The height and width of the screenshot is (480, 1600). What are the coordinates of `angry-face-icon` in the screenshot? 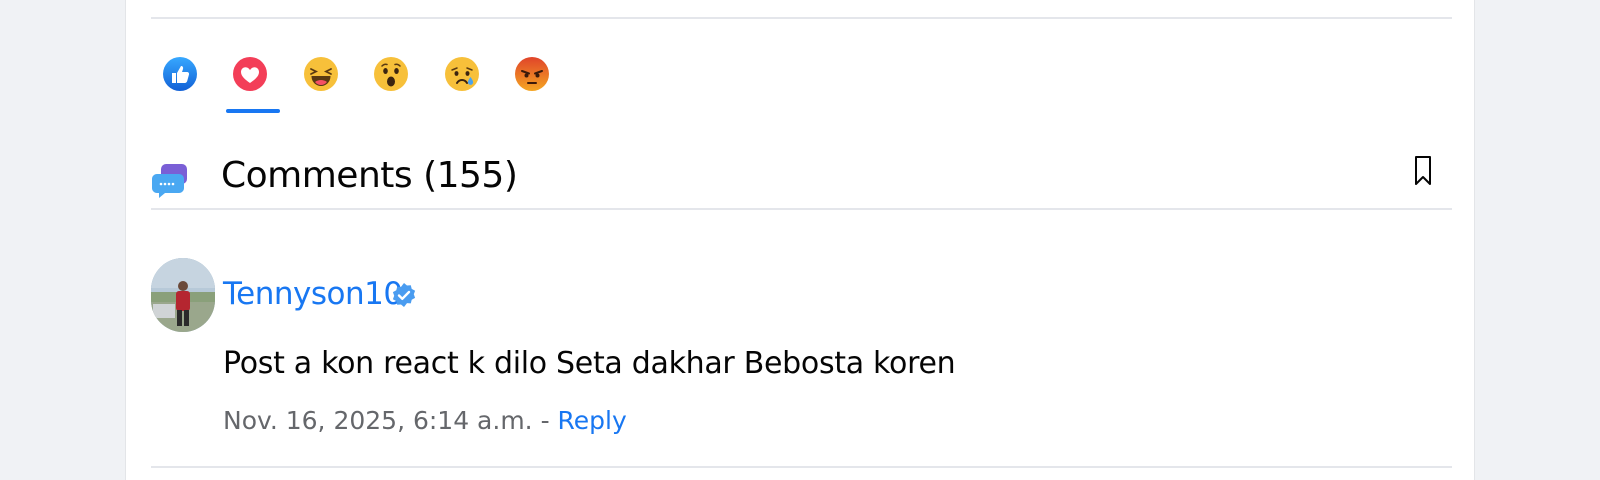 It's located at (532, 74).